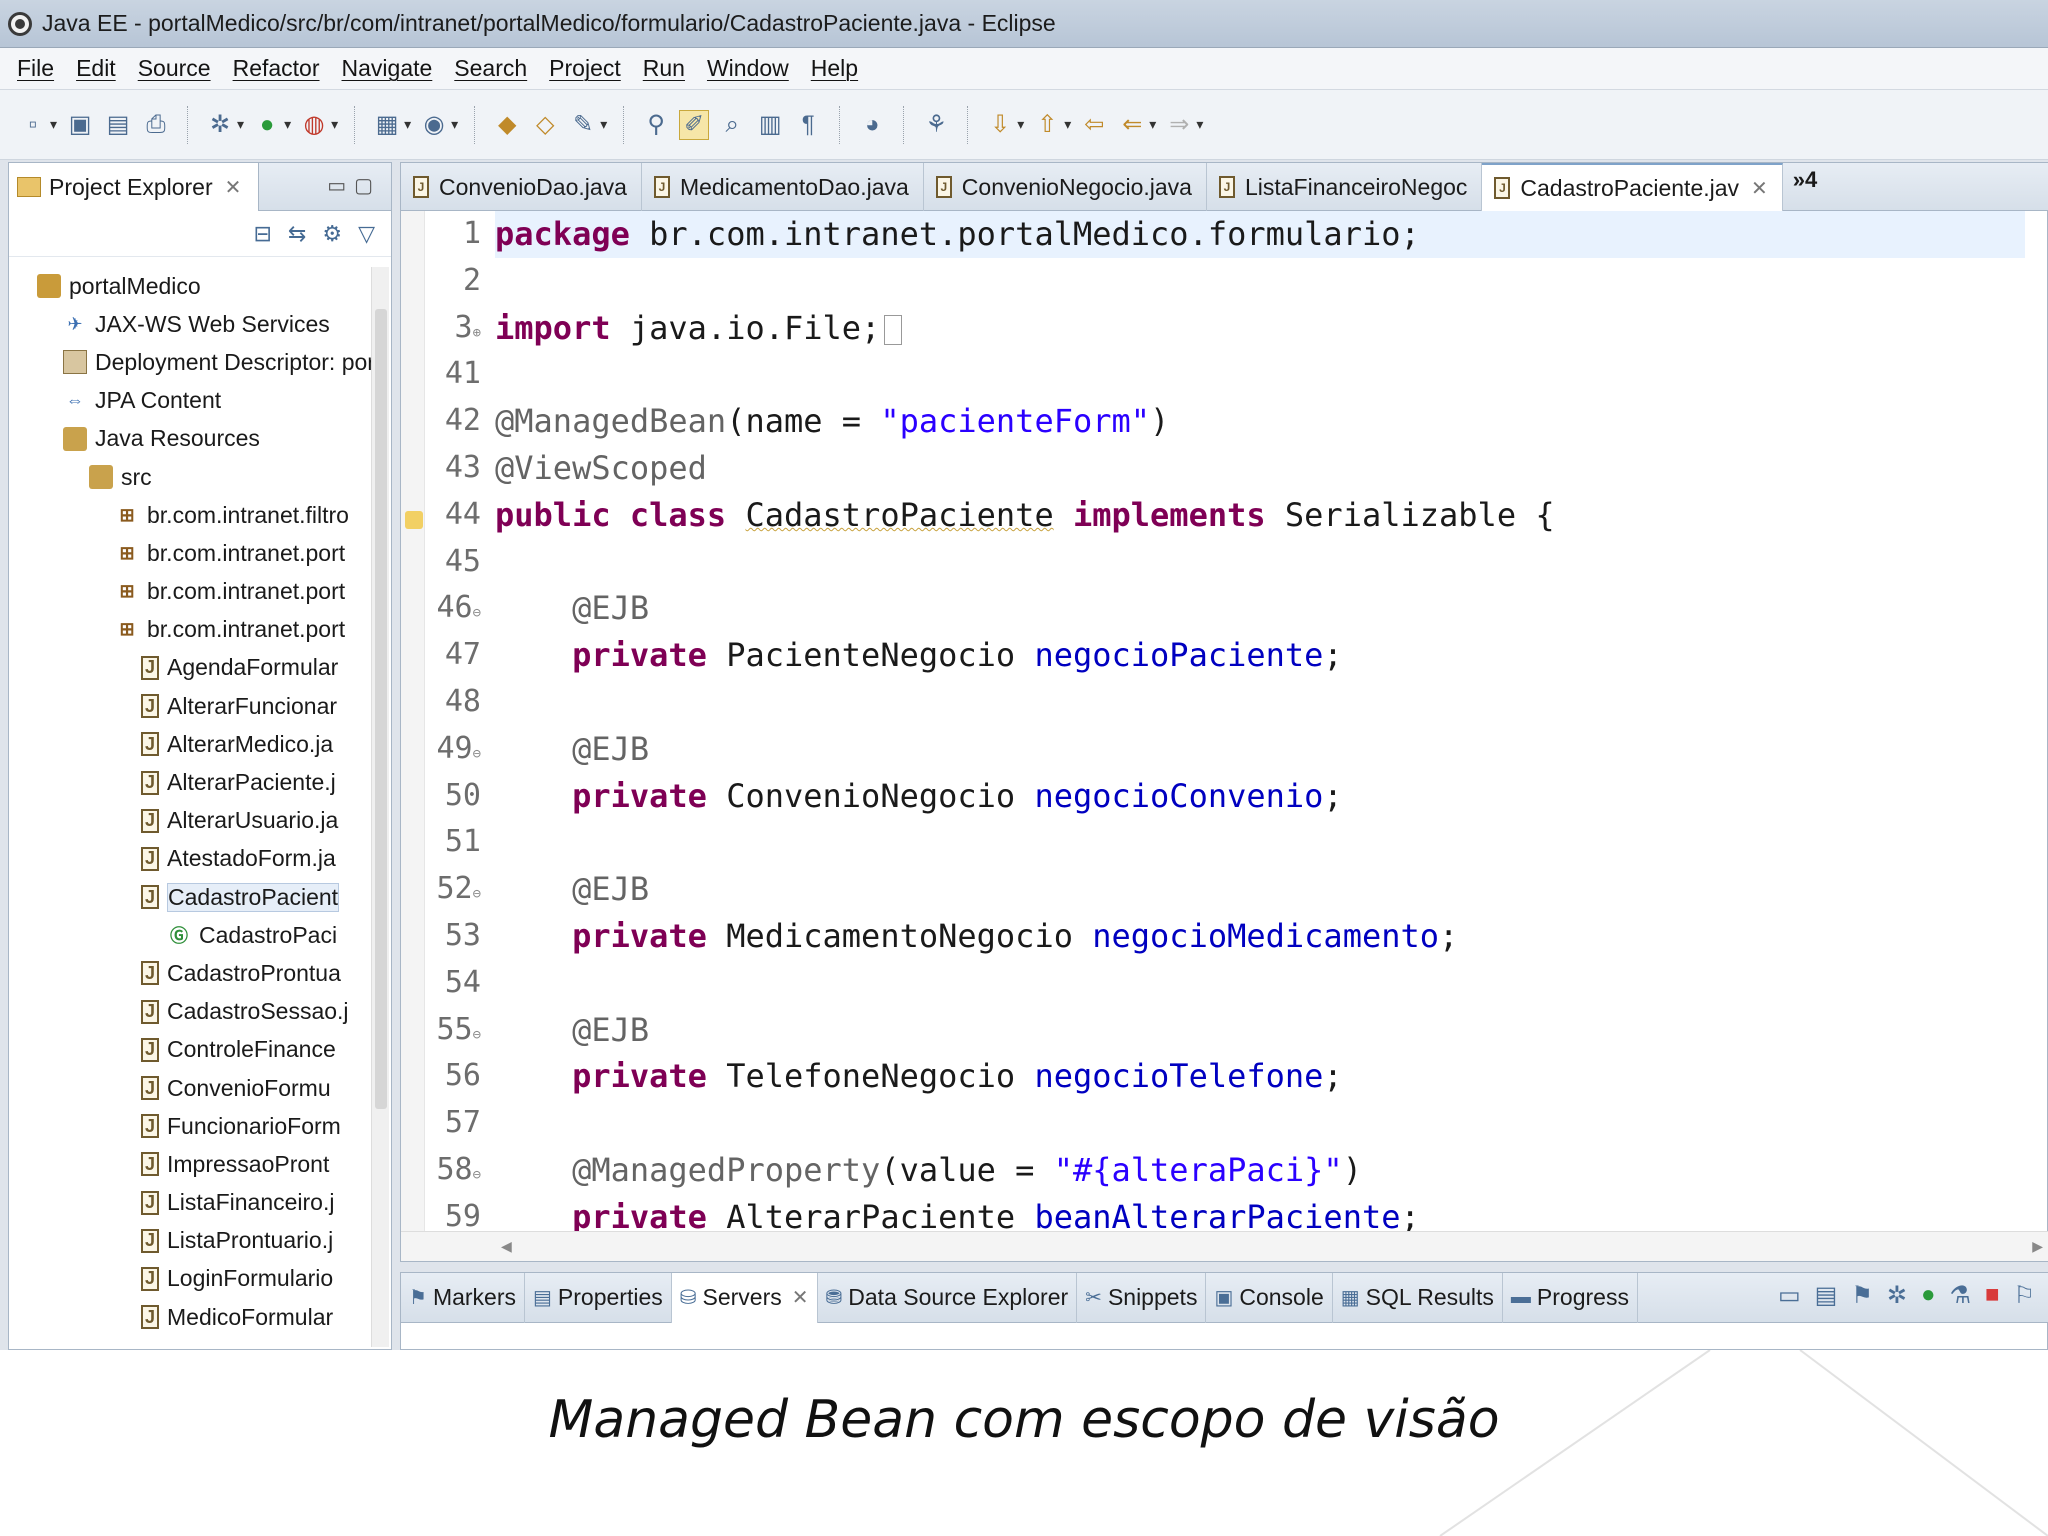 Image resolution: width=2048 pixels, height=1536 pixels. What do you see at coordinates (1047, 125) in the screenshot?
I see `previous-annotation-icon: ⇧` at bounding box center [1047, 125].